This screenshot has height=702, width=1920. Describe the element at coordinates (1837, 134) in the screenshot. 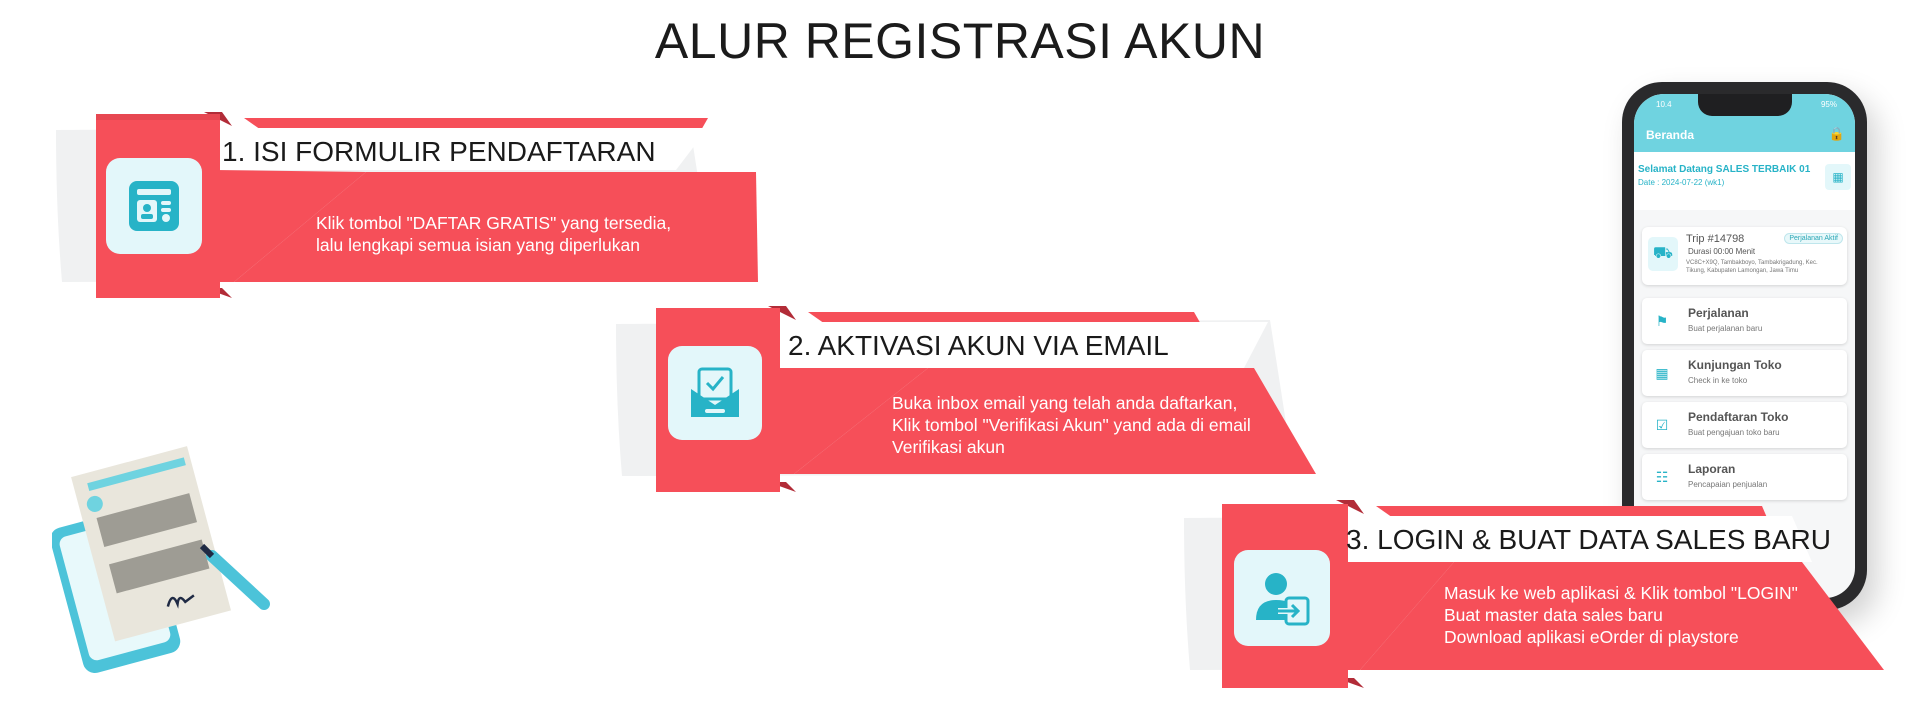

I see `lock-icon: 🔒` at that location.